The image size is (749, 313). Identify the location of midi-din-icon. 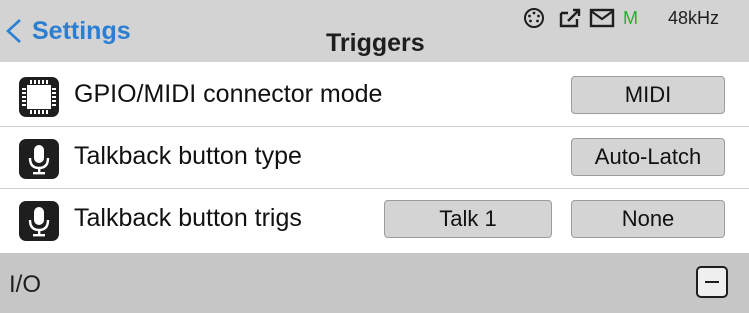
(534, 18).